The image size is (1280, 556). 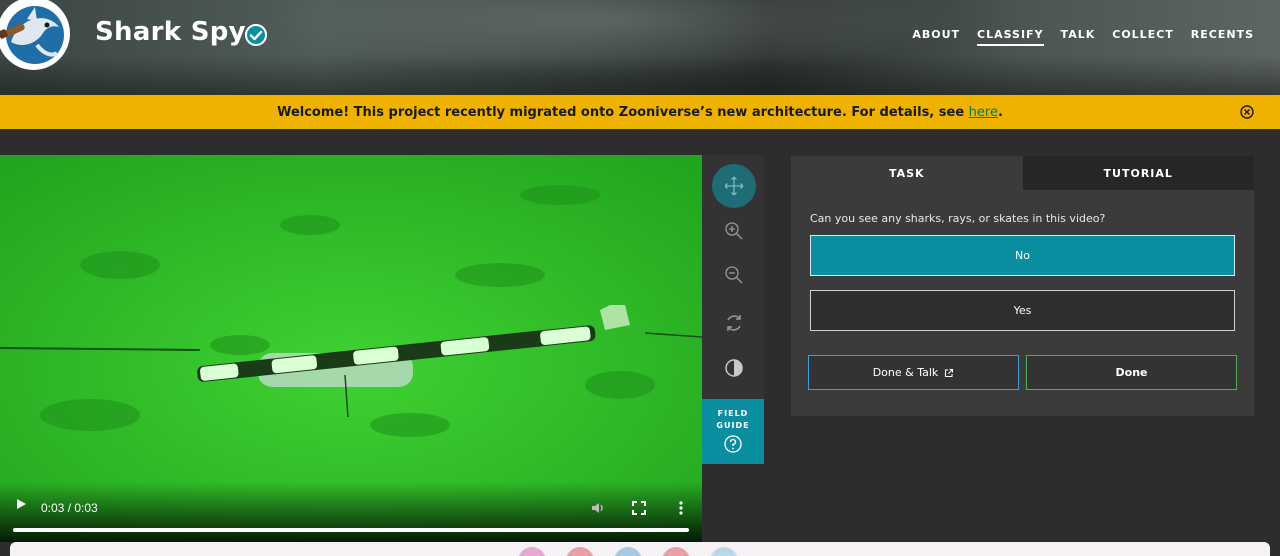 What do you see at coordinates (1000, 112) in the screenshot?
I see `banner-suffix: .` at bounding box center [1000, 112].